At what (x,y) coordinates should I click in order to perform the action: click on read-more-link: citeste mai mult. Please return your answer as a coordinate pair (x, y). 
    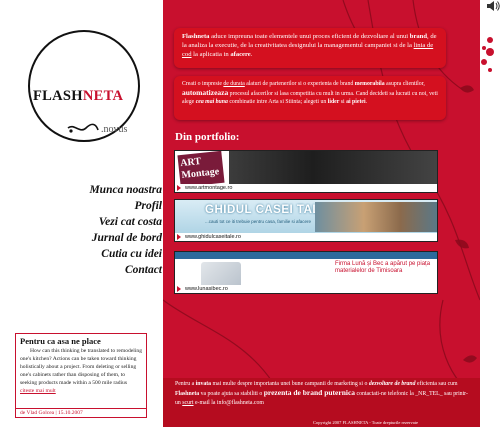
    Looking at the image, I should click on (38, 391).